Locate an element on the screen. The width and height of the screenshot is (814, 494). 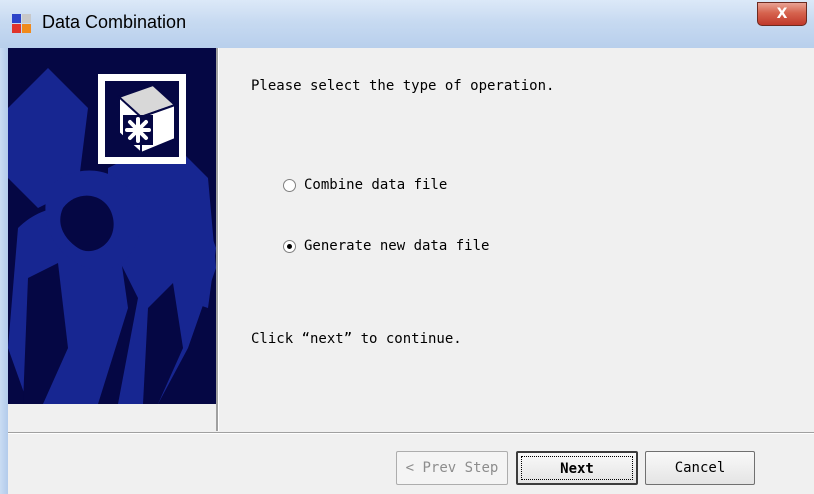
wizard-logo is located at coordinates (142, 119).